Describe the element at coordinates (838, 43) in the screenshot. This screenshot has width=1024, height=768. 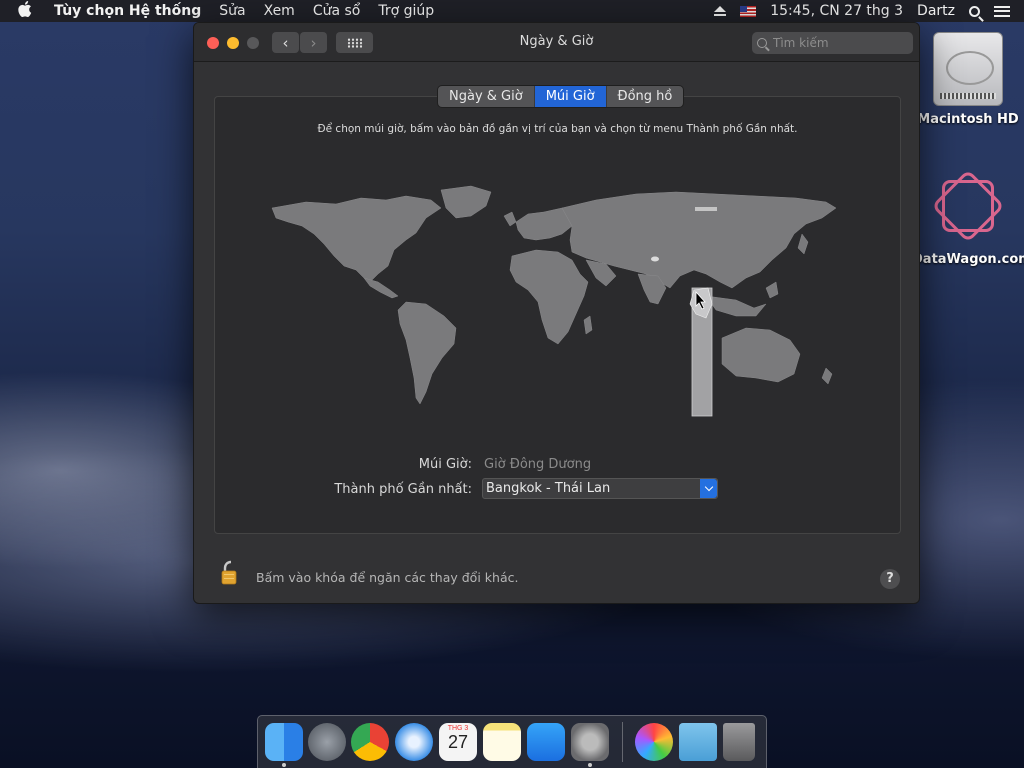
I see `search-input` at that location.